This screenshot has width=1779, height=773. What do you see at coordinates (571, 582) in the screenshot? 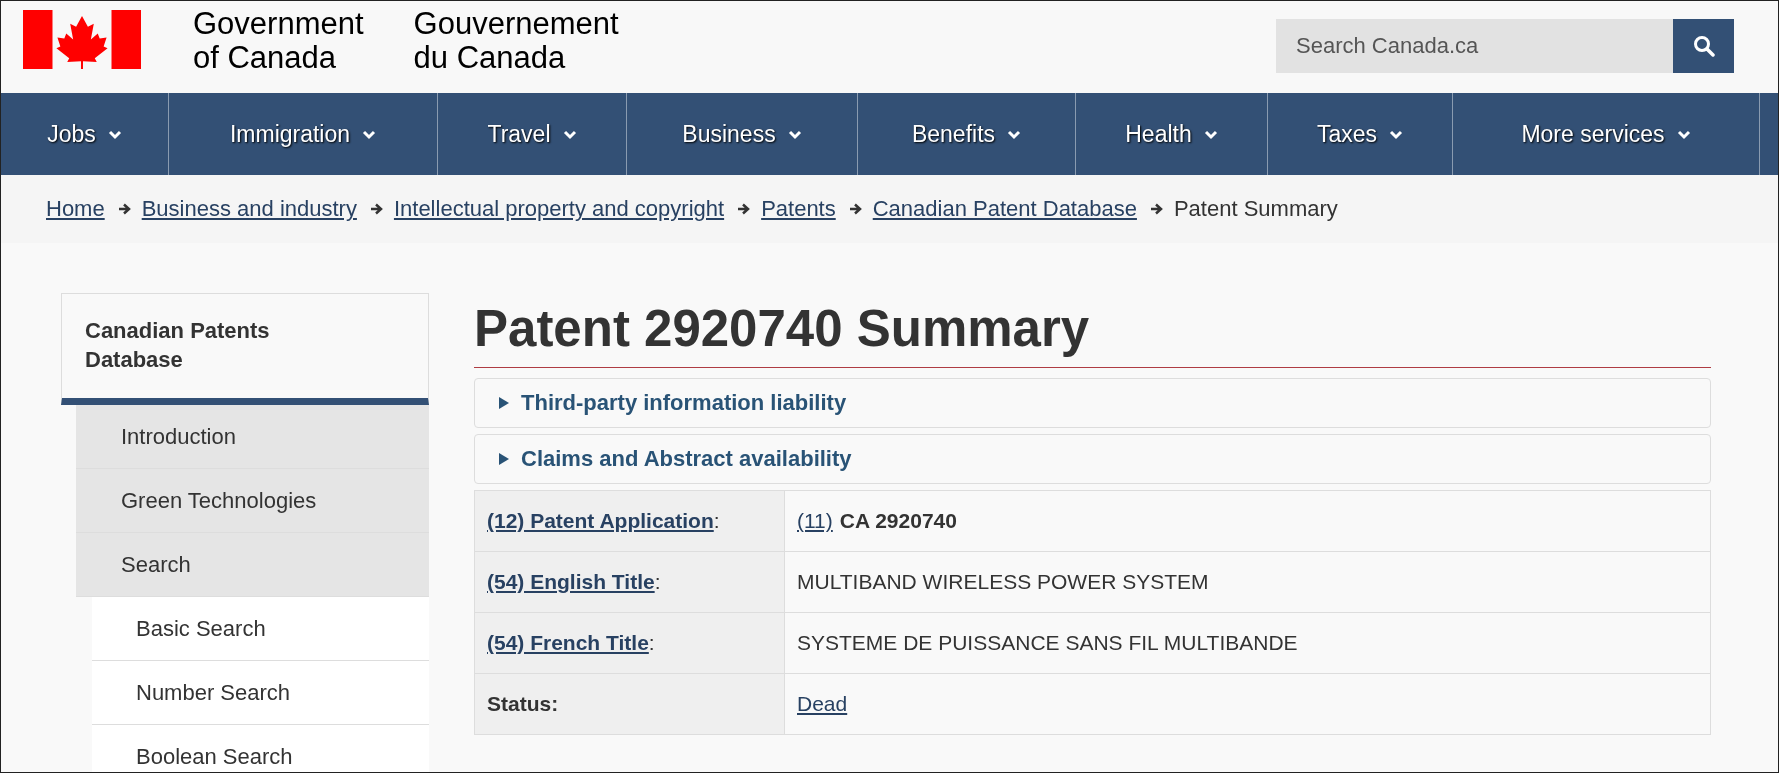
I see `field-link: (54) English Title` at bounding box center [571, 582].